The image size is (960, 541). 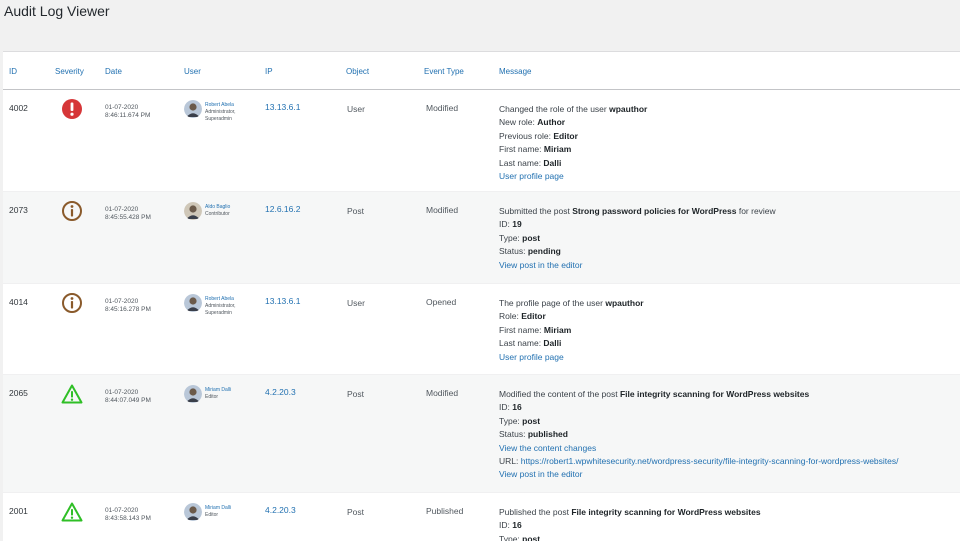 I want to click on message-line: Role: Editor, so click(x=571, y=316).